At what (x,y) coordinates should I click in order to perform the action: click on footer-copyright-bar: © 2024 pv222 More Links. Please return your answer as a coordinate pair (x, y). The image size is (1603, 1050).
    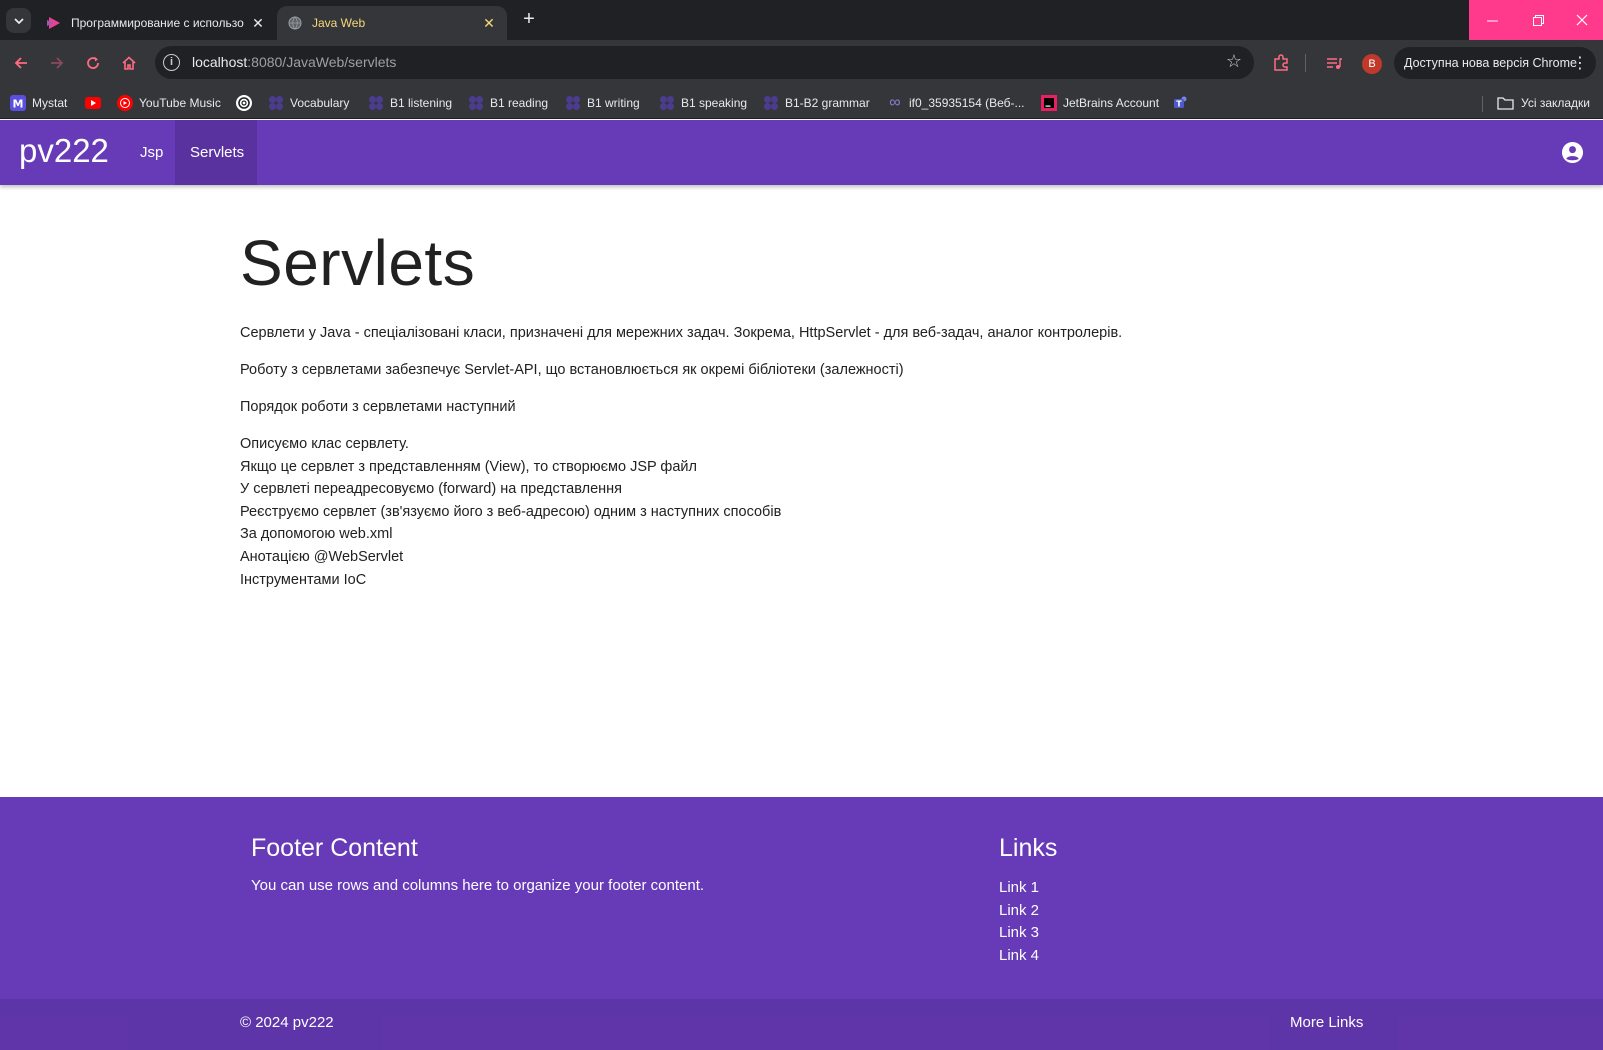
    Looking at the image, I should click on (801, 1024).